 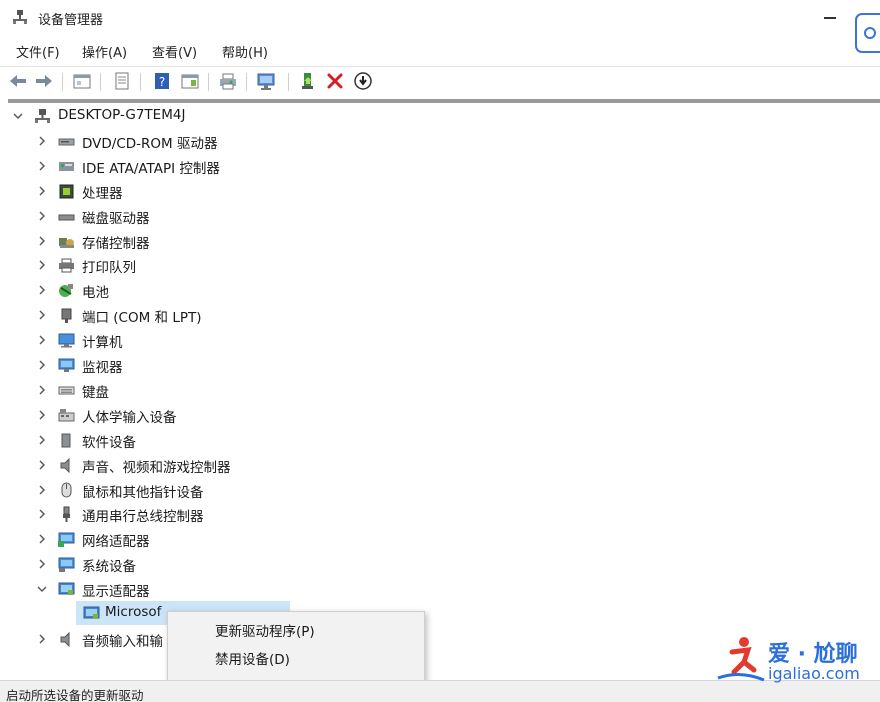 I want to click on tree-item-label: 键盘, so click(x=95, y=392).